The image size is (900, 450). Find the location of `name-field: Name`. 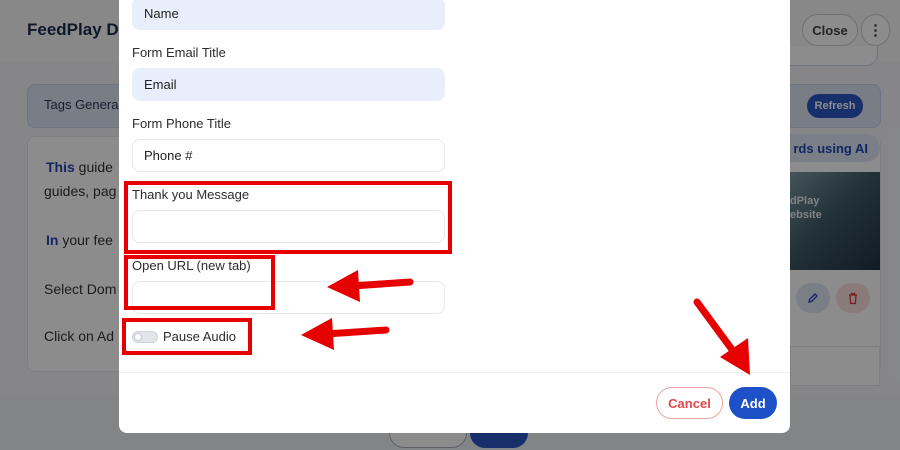

name-field: Name is located at coordinates (288, 15).